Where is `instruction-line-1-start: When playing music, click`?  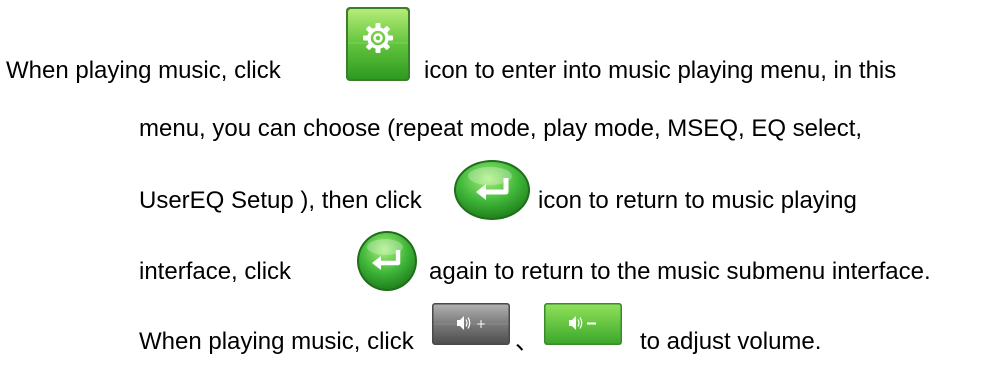 instruction-line-1-start: When playing music, click is located at coordinates (143, 70).